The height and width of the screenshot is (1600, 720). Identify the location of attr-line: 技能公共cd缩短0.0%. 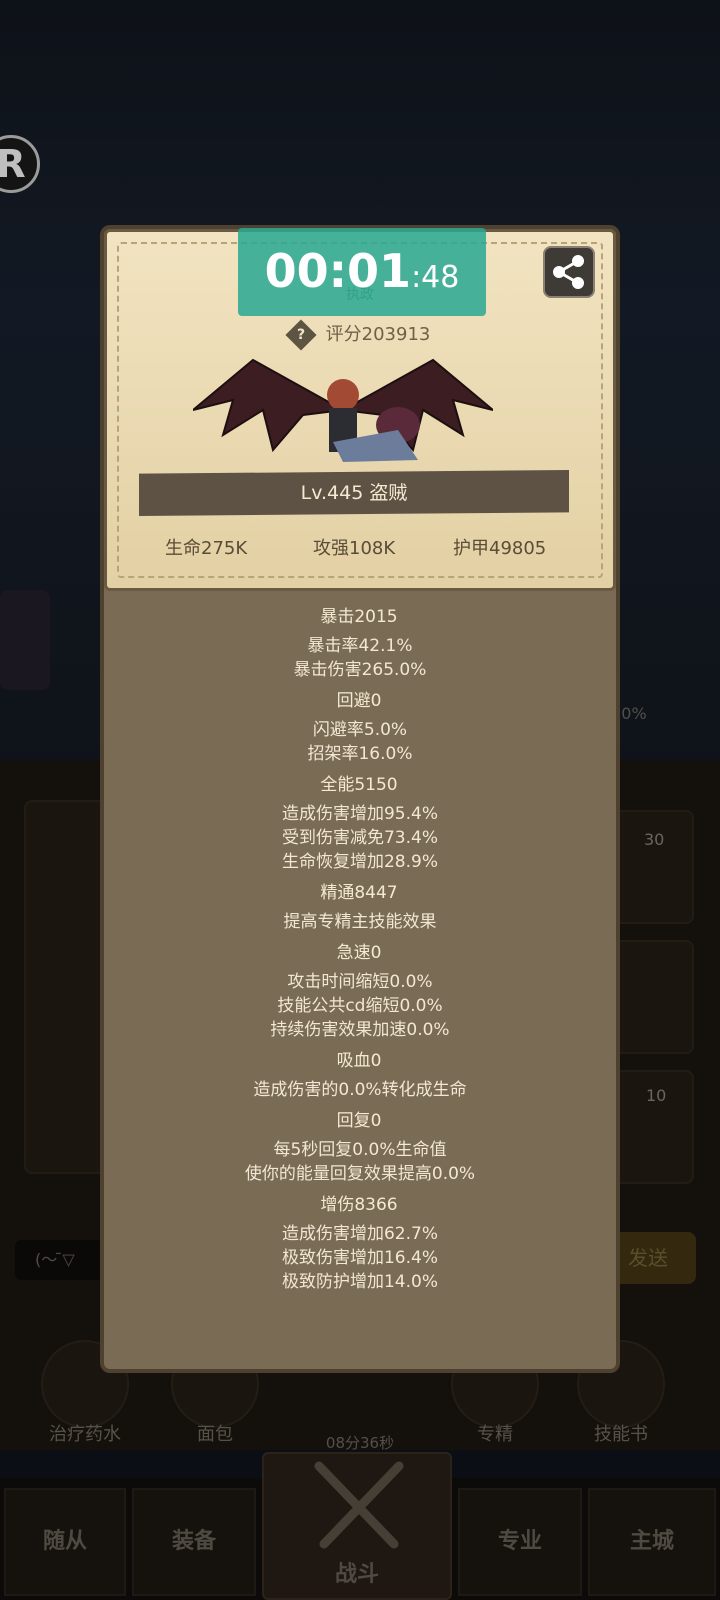
(360, 1006).